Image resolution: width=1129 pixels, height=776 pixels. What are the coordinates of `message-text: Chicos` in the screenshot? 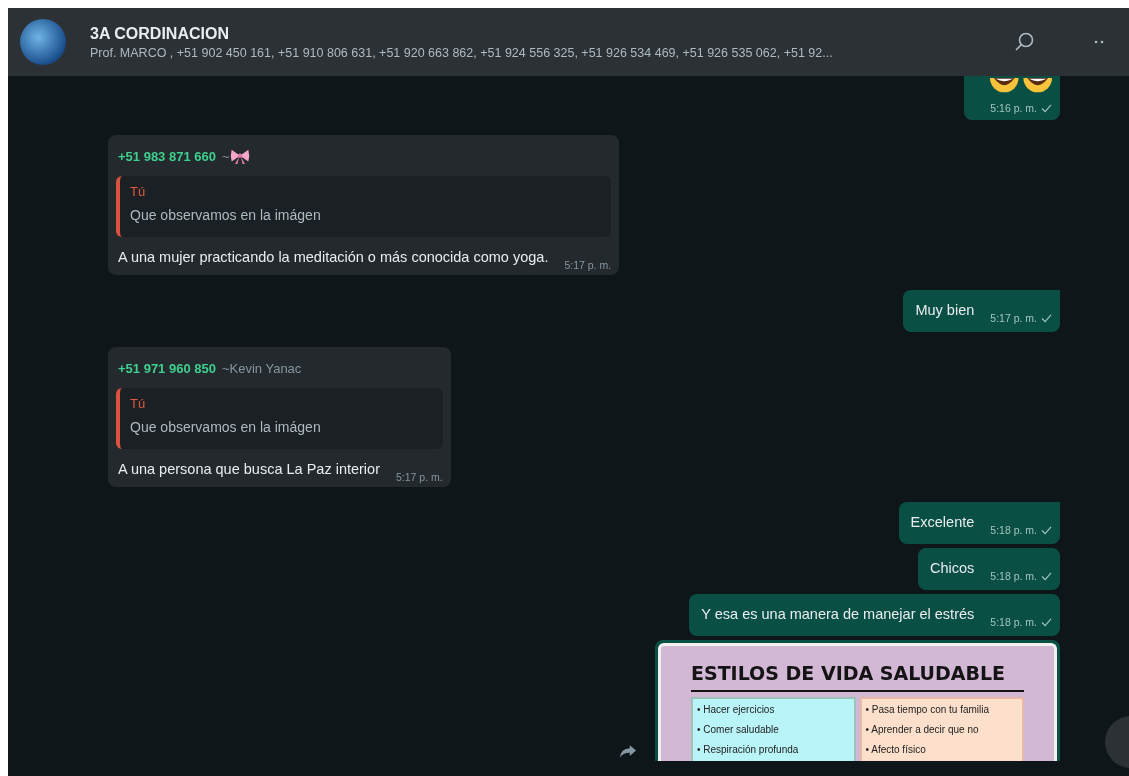 It's located at (952, 568).